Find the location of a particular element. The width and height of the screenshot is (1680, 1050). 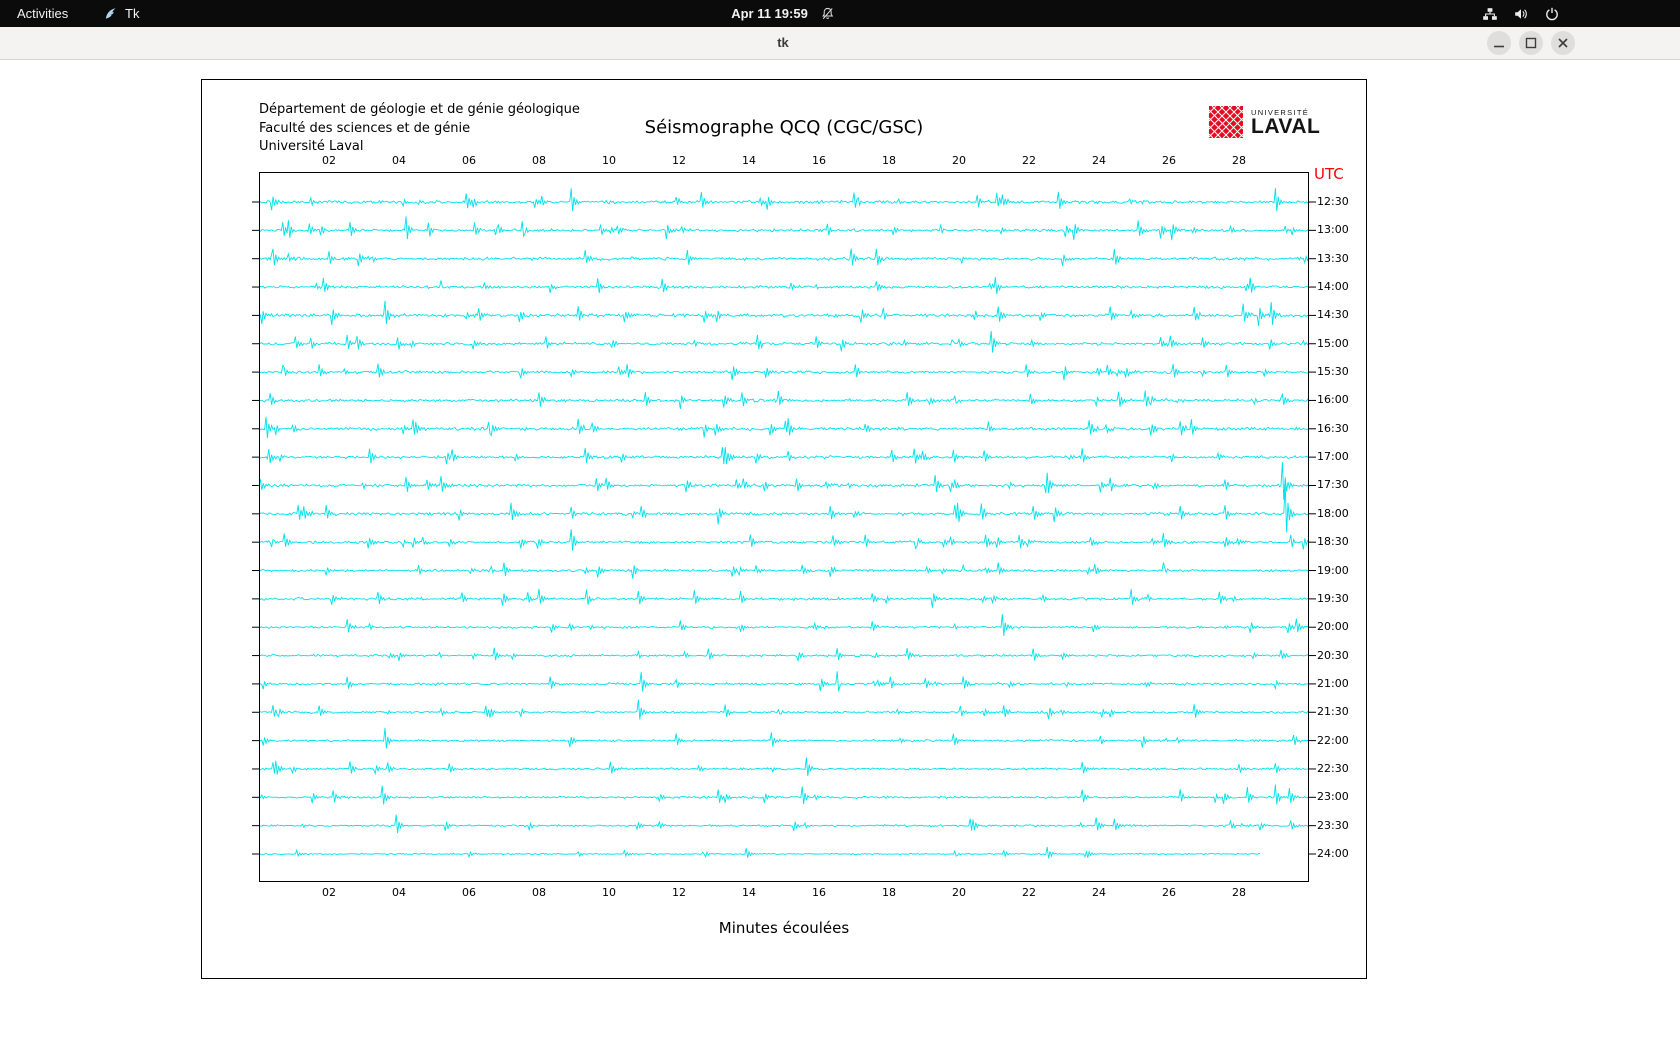

clock-menu: Apr 11 19:59 is located at coordinates (783, 13).